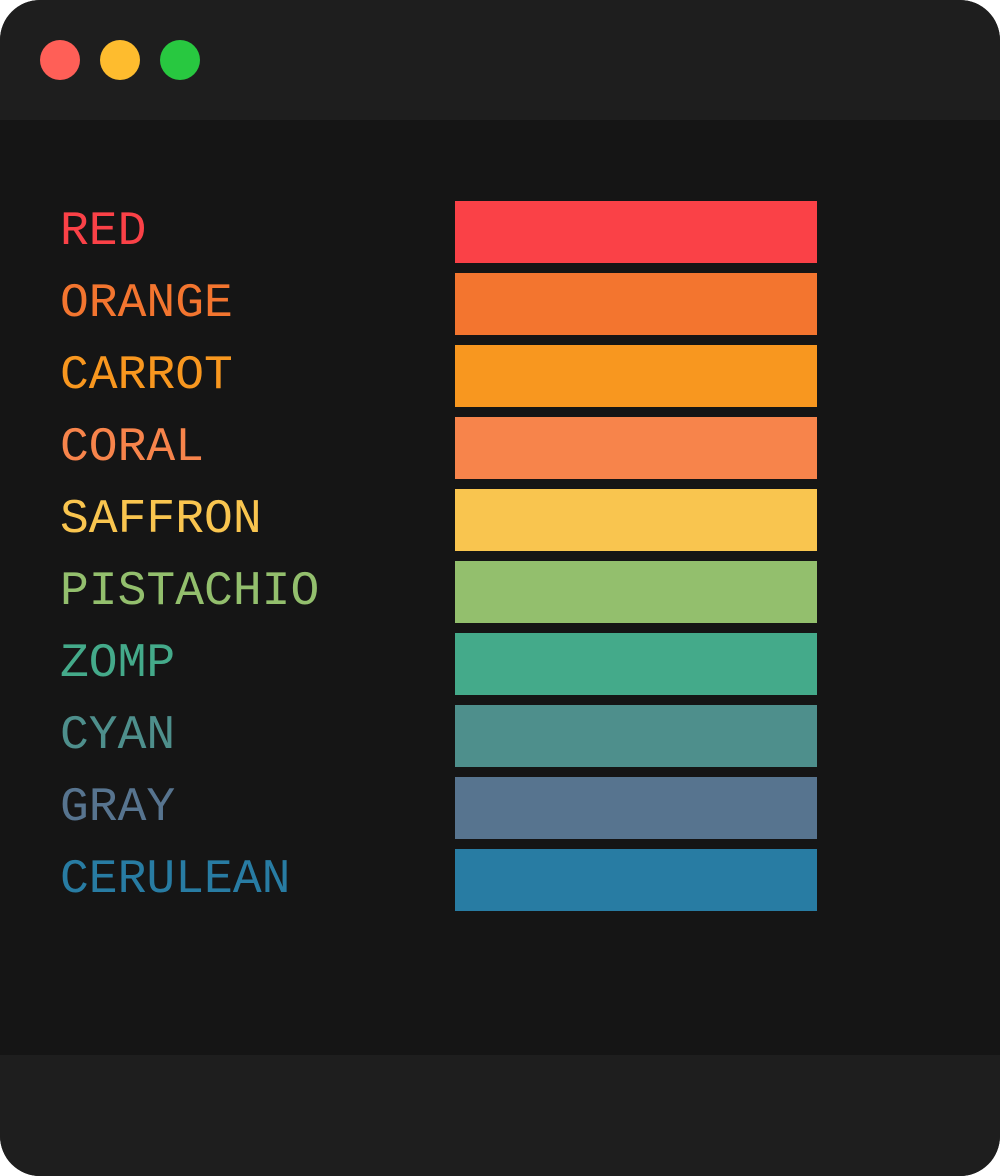 This screenshot has width=1000, height=1176. I want to click on color-row: ORANGE, so click(500, 304).